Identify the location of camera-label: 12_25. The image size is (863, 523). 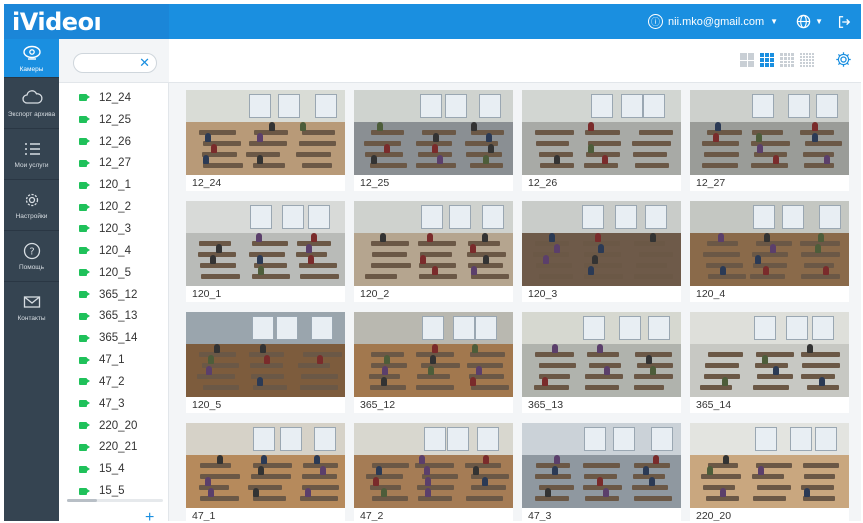
(115, 119).